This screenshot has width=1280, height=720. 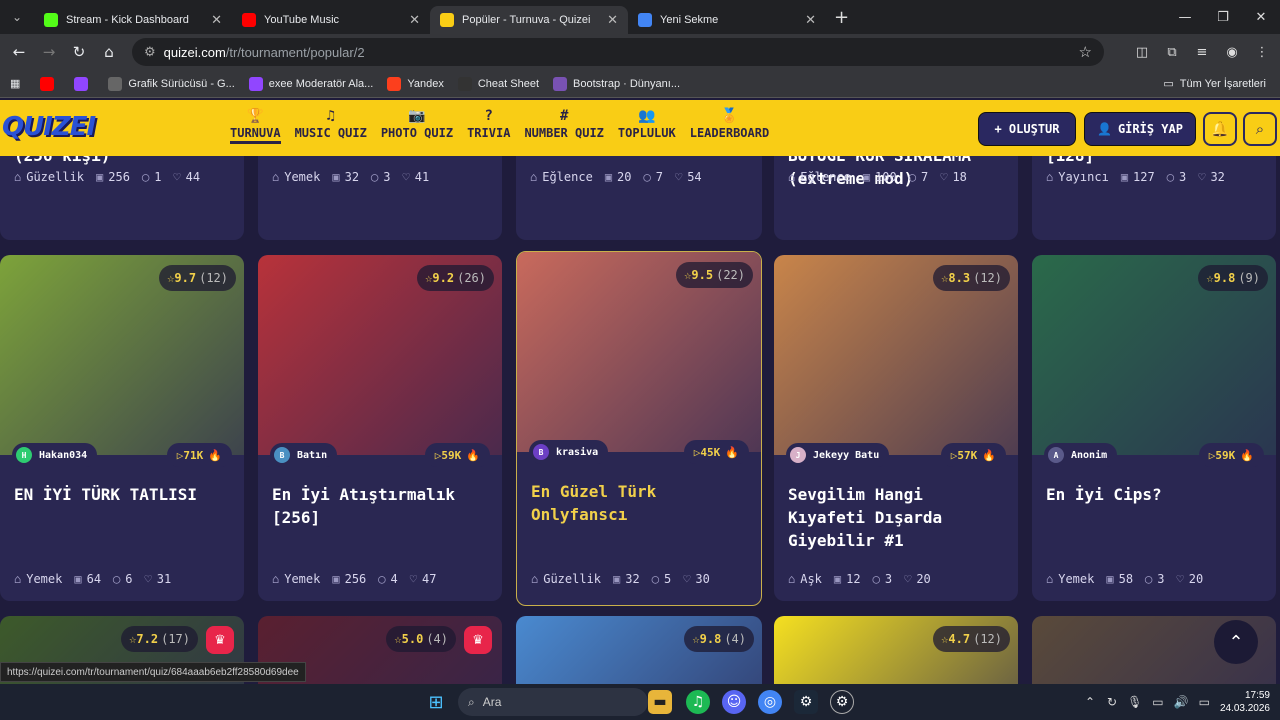 I want to click on card-title: En Güzel Türk Onlyfanscı, so click(x=594, y=503).